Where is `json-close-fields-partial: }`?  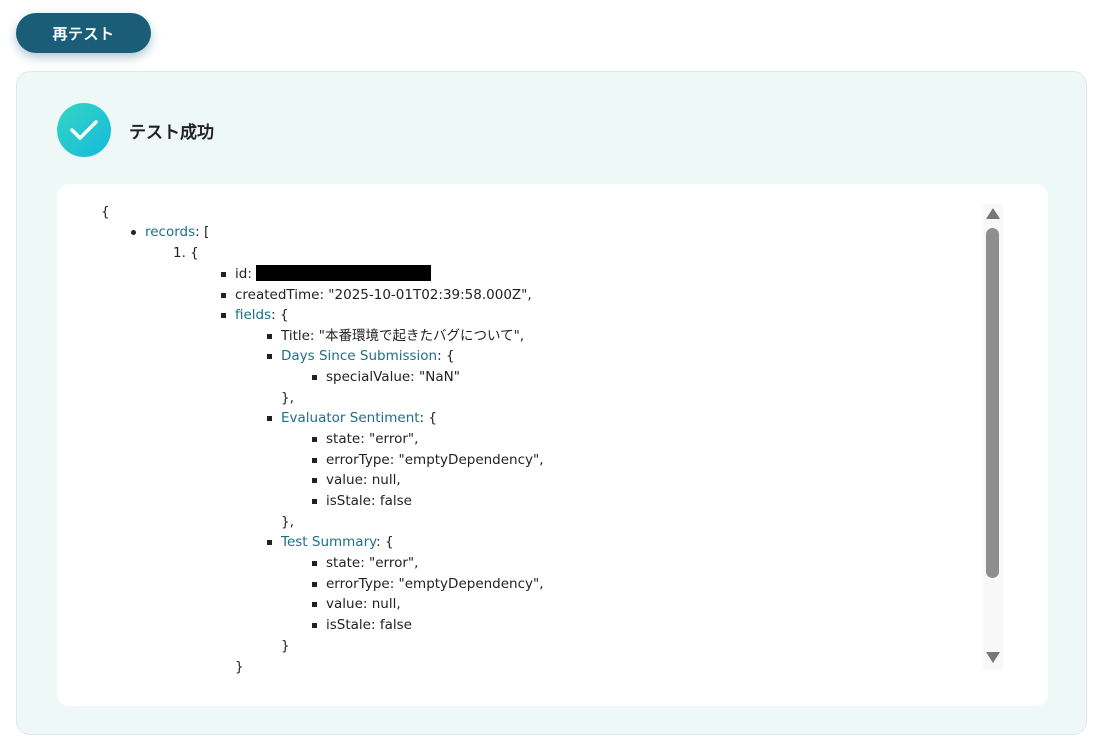
json-close-fields-partial: } is located at coordinates (239, 667).